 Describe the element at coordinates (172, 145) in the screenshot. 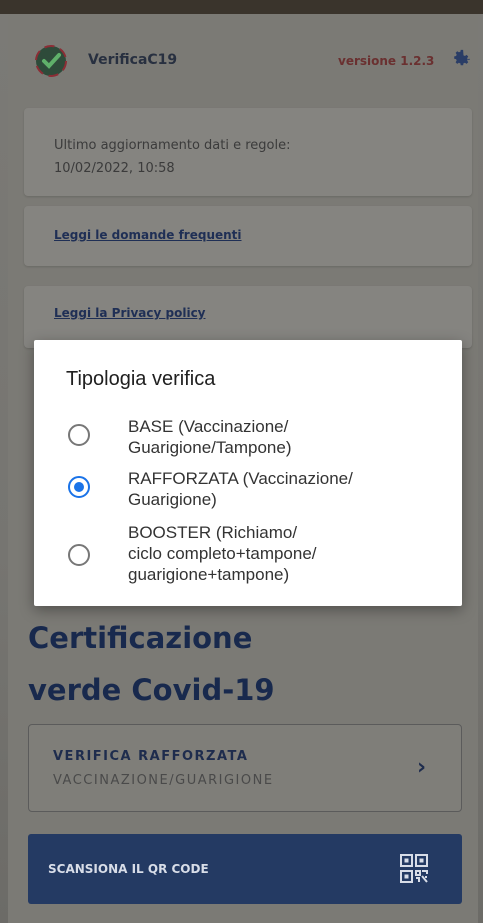

I see `last-update-label: Ultimo aggiornamento dati e regole:` at that location.